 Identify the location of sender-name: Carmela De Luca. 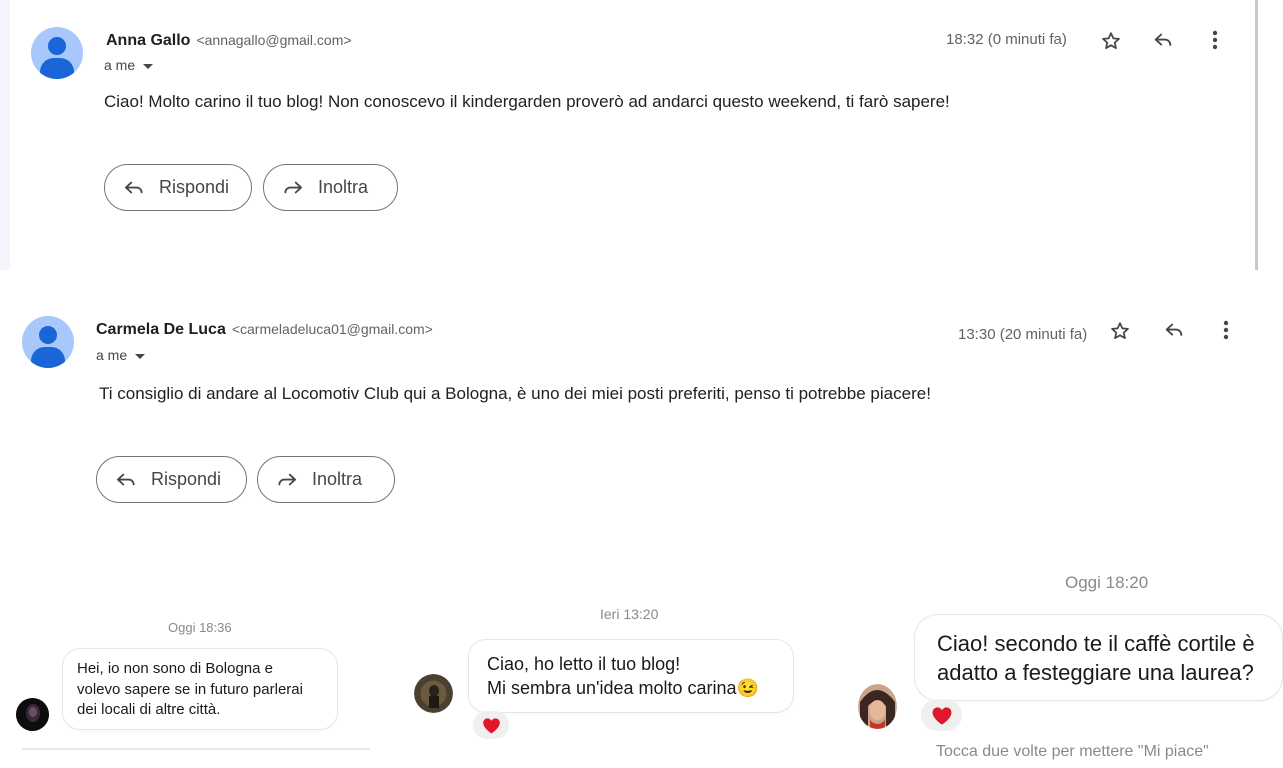
(161, 329).